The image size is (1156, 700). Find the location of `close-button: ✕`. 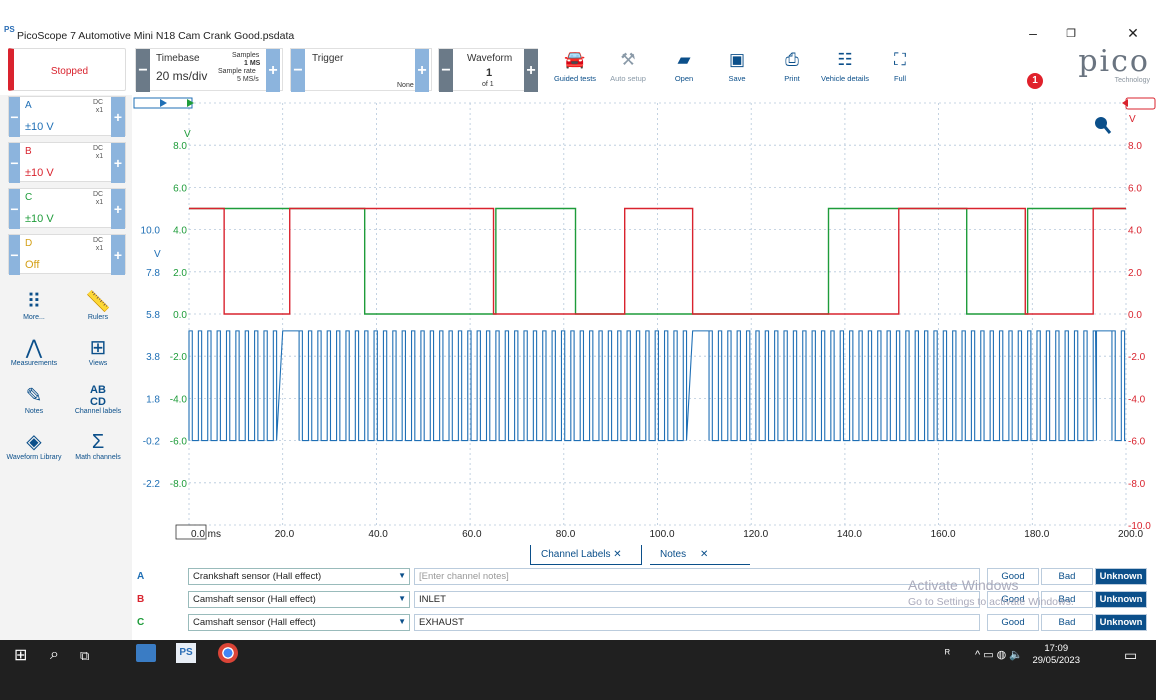

close-button: ✕ is located at coordinates (1133, 34).